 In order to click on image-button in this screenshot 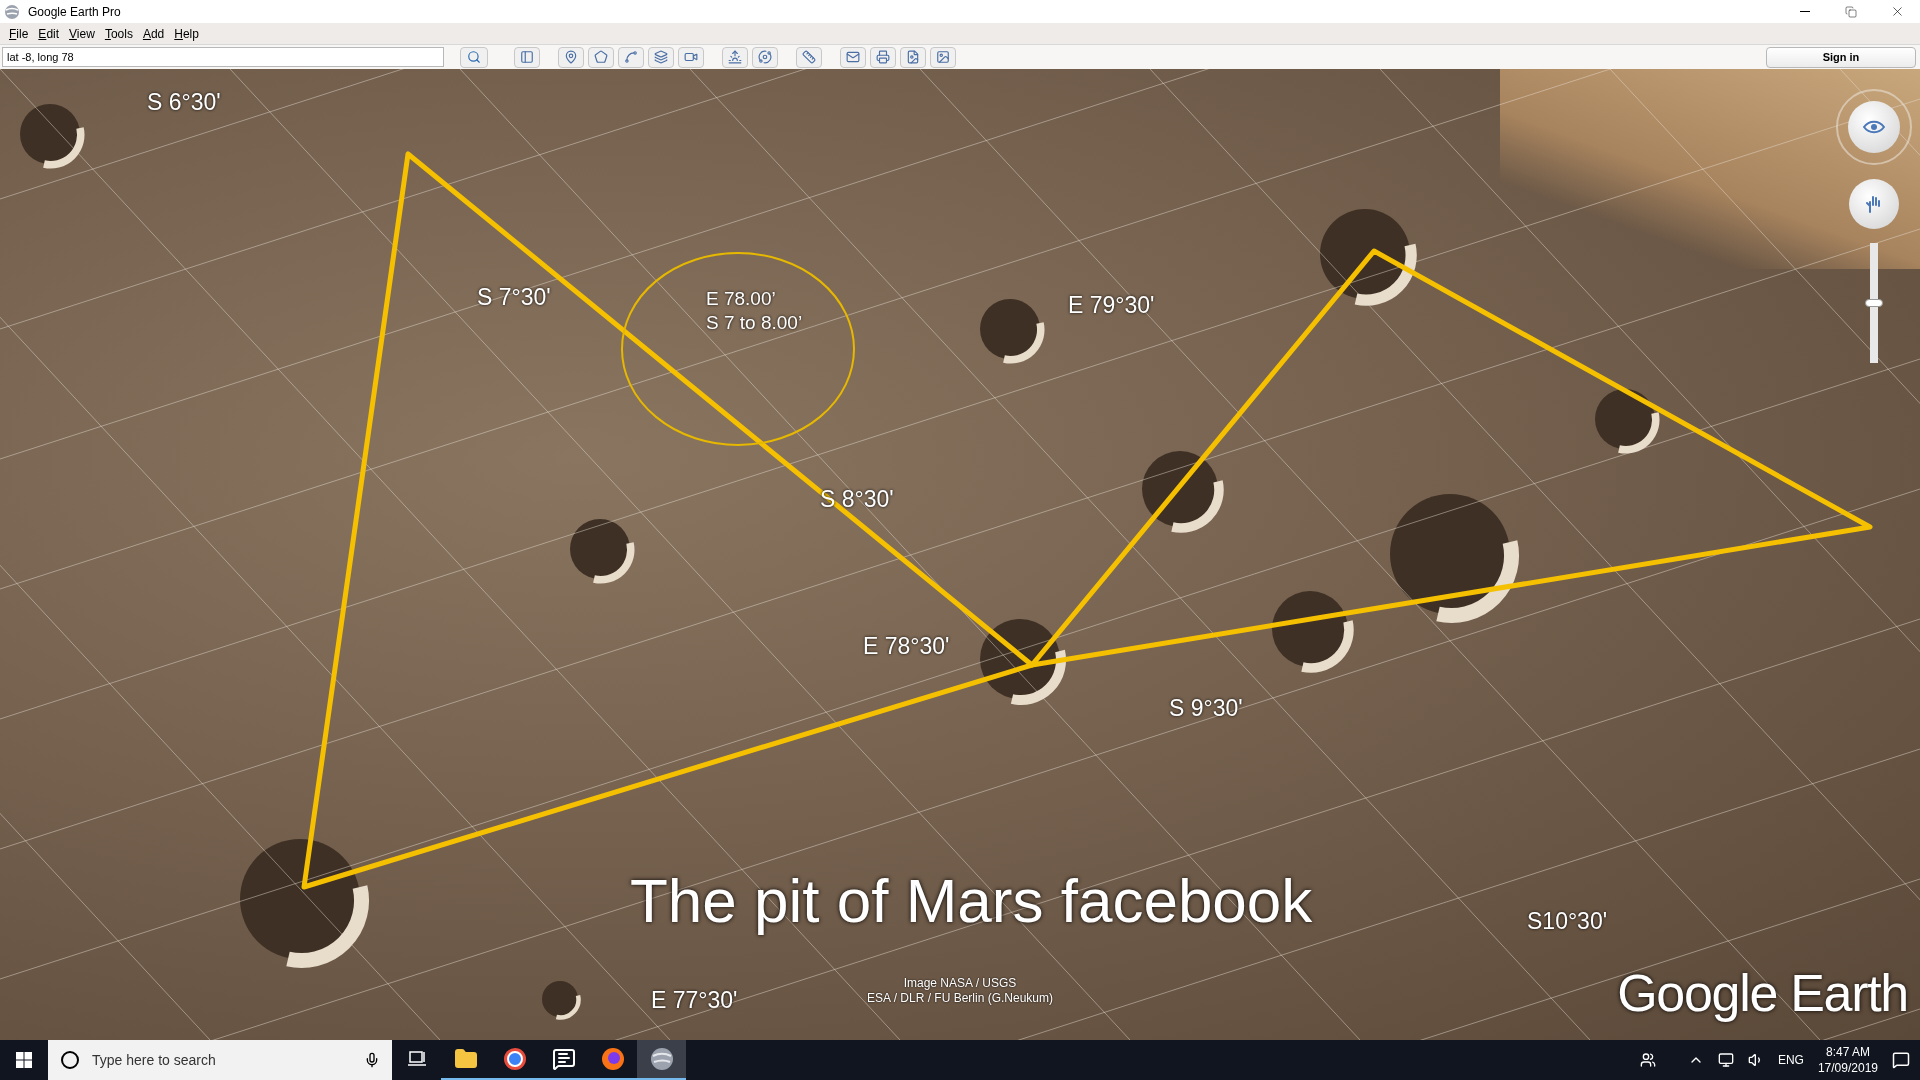, I will do `click(943, 57)`.